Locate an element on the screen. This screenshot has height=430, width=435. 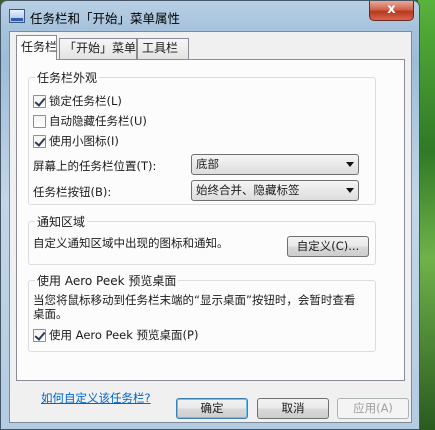
aero-peek-checkbox is located at coordinates (39, 335).